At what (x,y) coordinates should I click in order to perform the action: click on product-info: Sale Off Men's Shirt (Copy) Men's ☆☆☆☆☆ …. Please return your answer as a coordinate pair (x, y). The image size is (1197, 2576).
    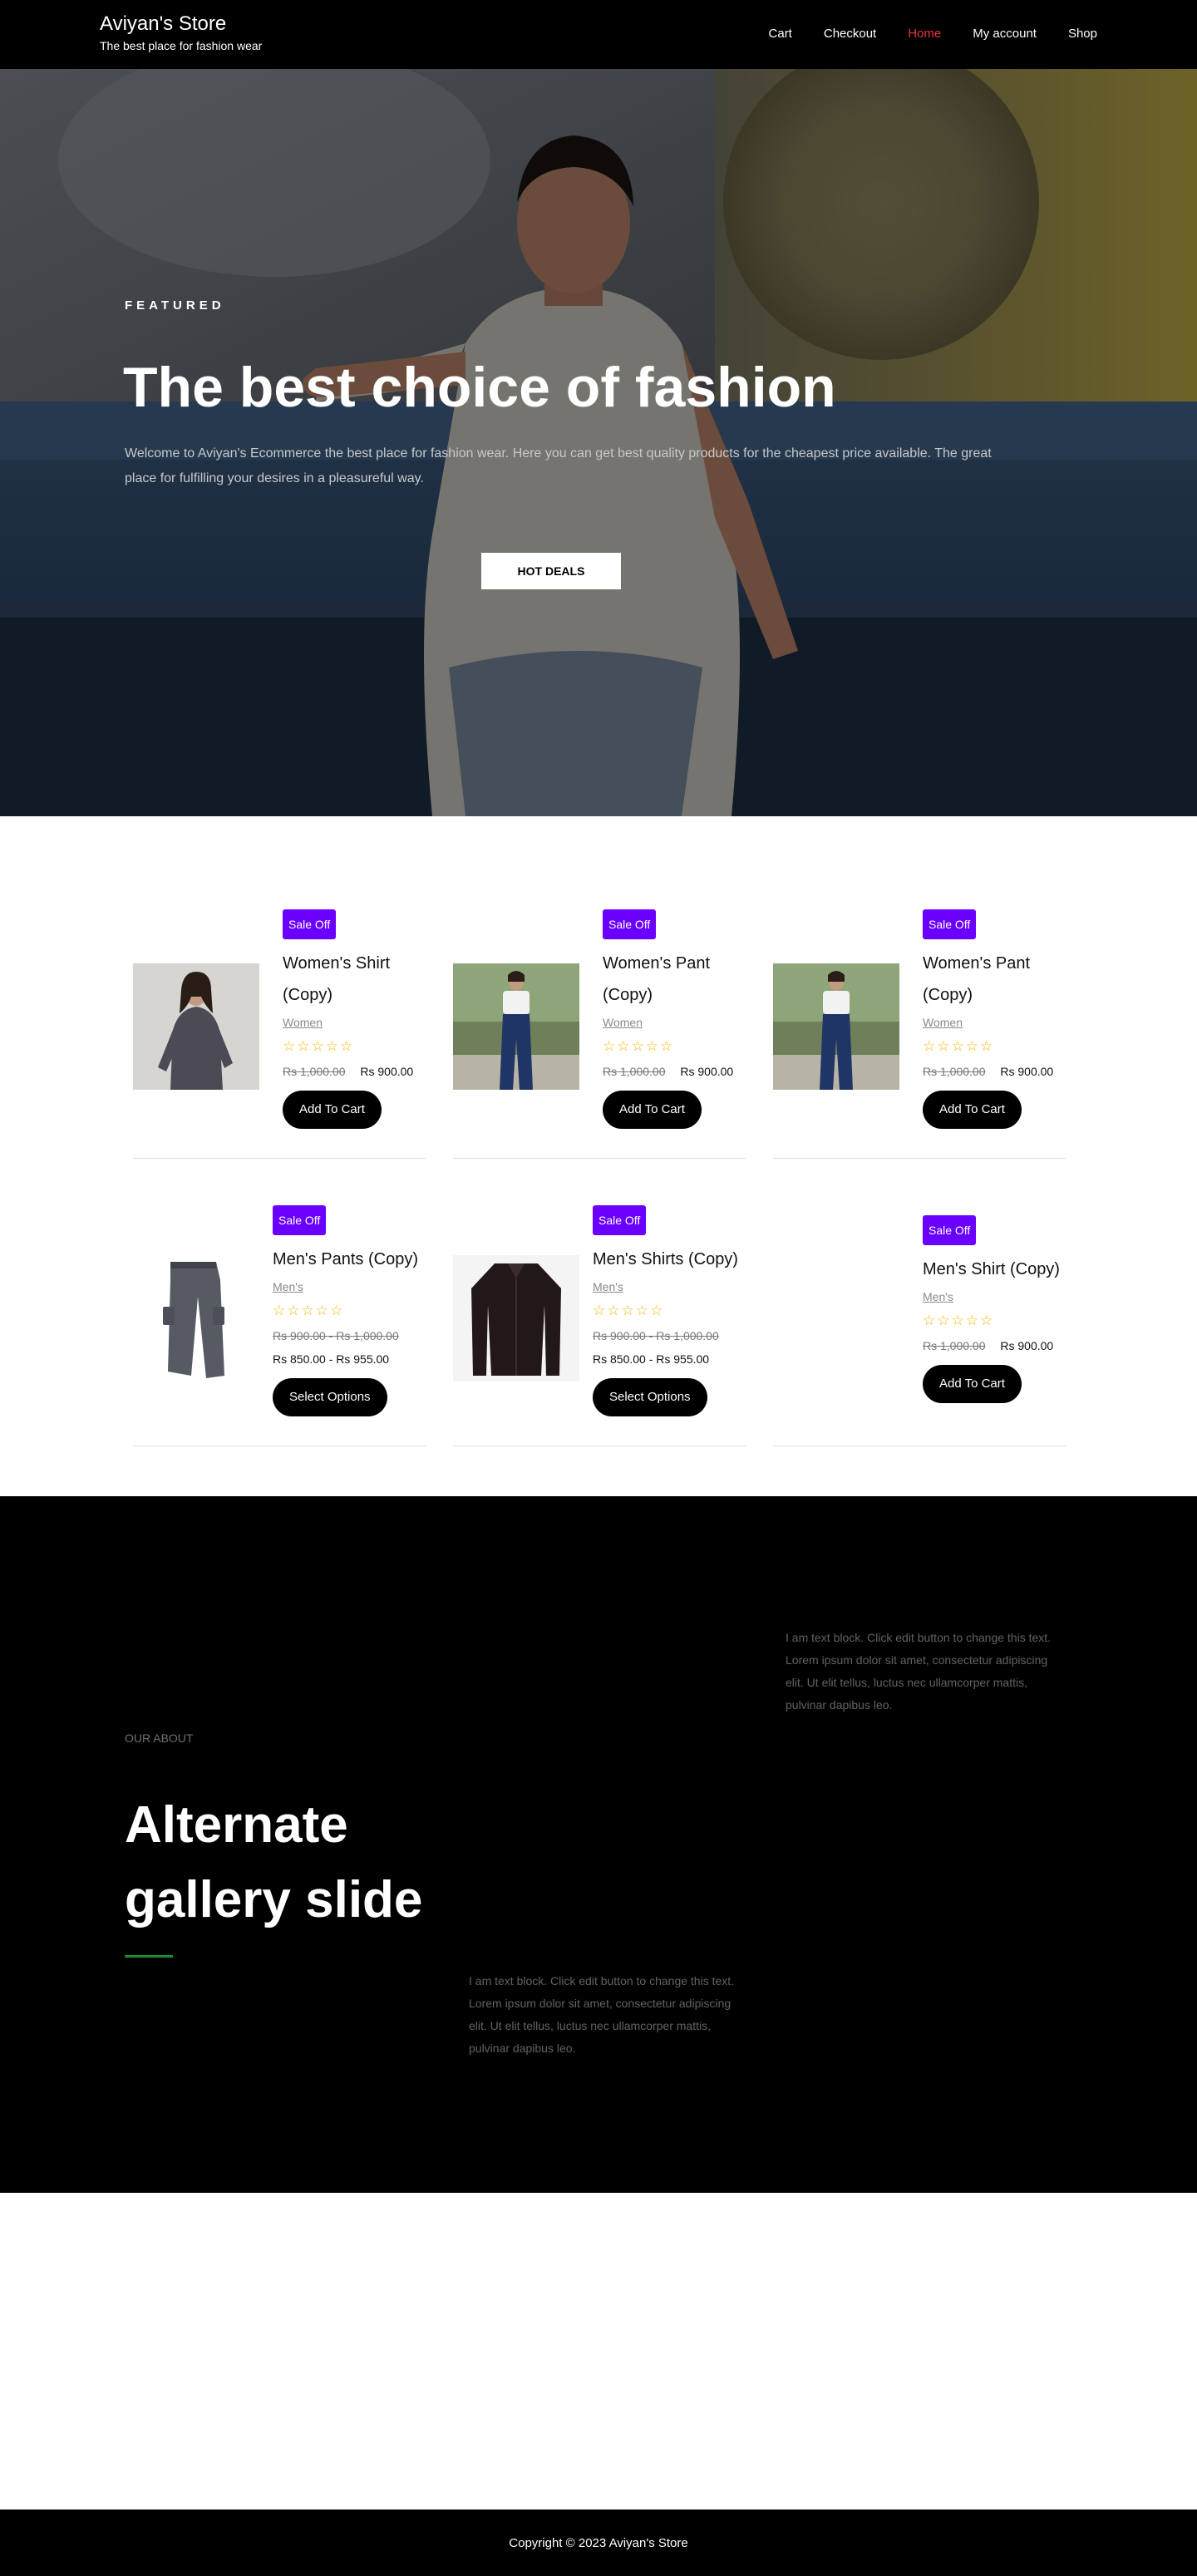
    Looking at the image, I should click on (1002, 1309).